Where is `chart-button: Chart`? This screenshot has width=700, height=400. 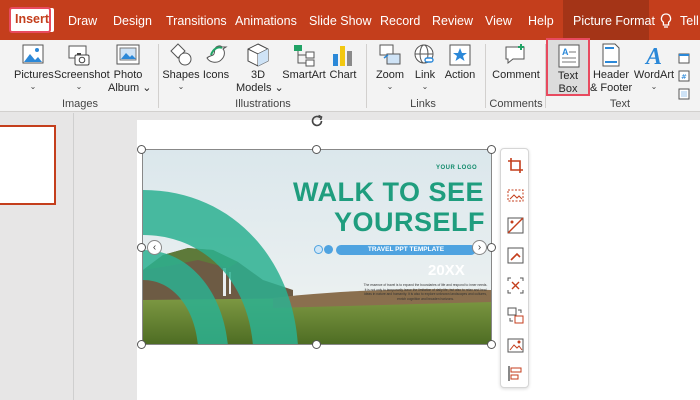
chart-button: Chart is located at coordinates (343, 62).